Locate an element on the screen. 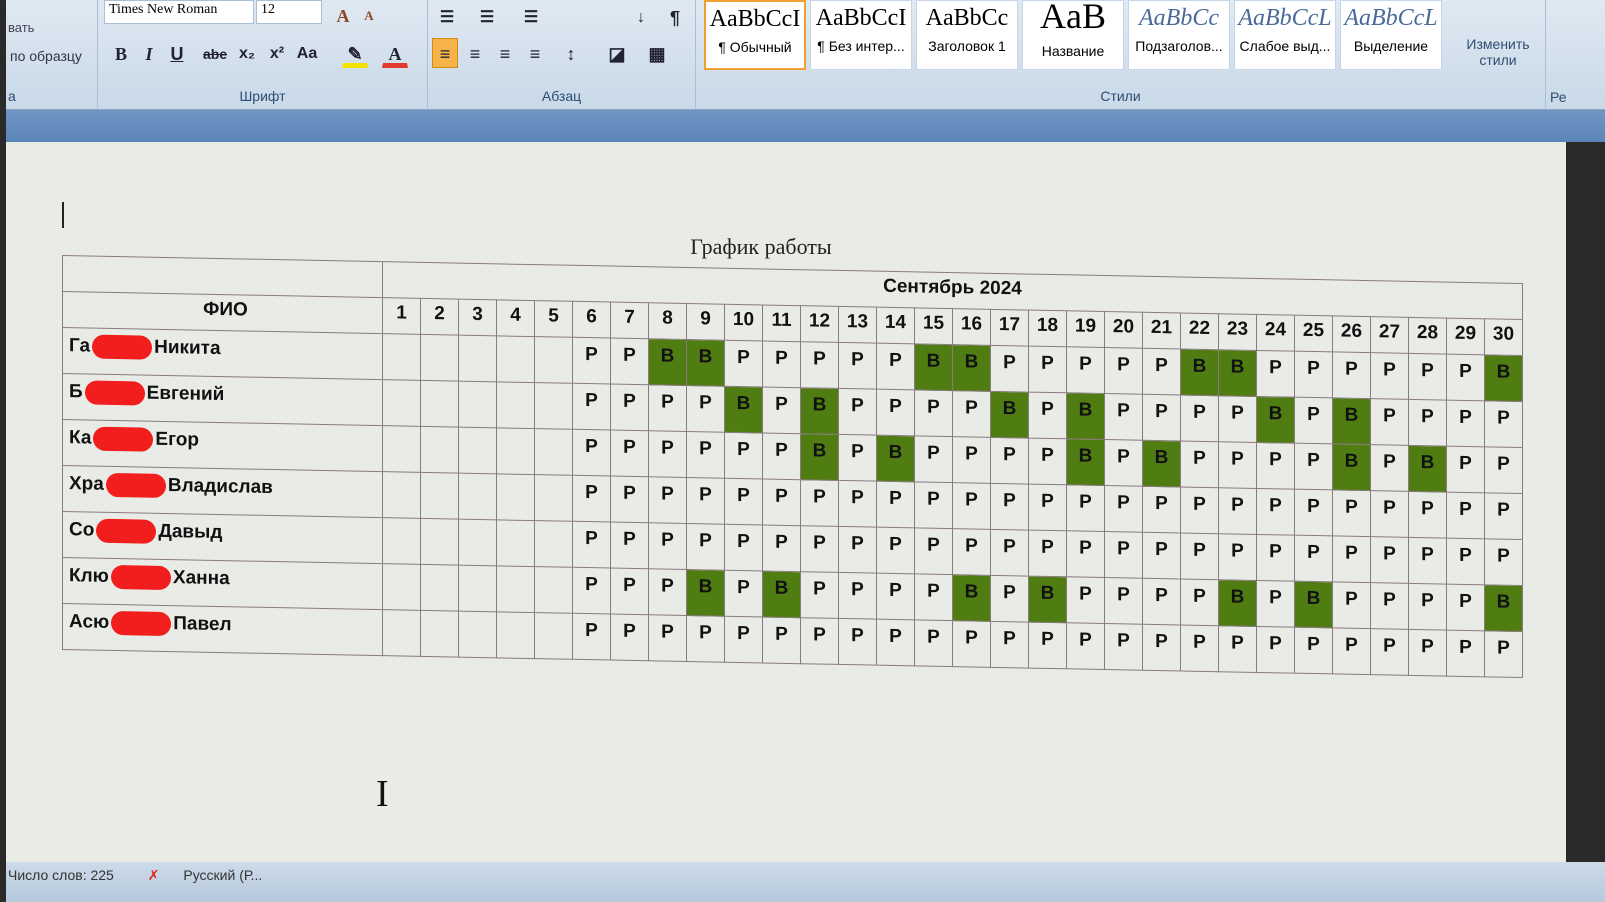 The image size is (1605, 902). bullets-icon: ☰ is located at coordinates (447, 17).